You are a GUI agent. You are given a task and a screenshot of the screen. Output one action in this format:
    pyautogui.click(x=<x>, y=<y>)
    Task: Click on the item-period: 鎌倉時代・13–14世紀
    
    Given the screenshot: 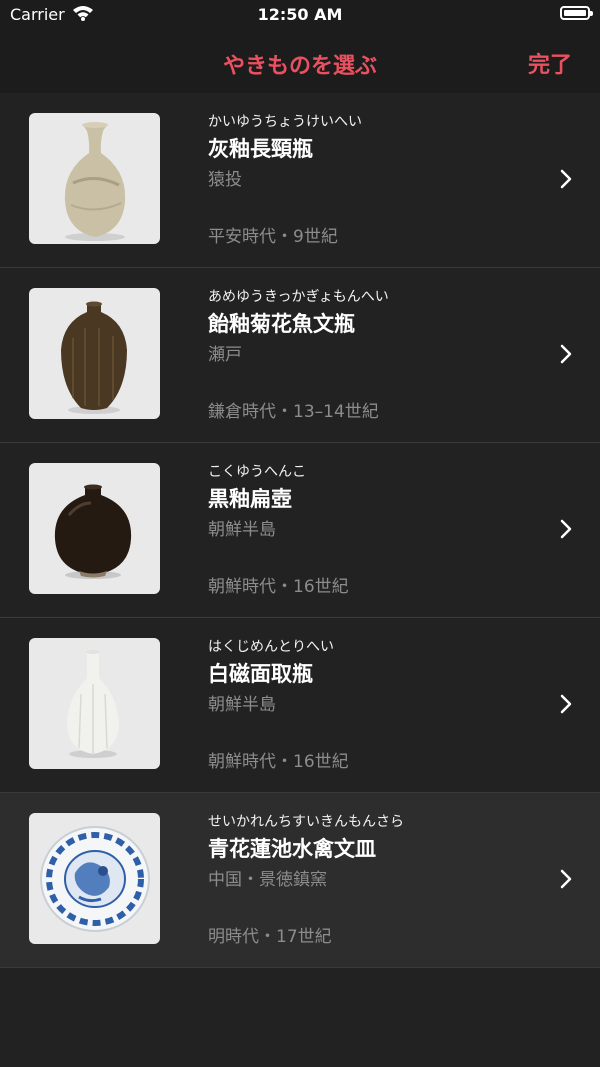 What is the action you would take?
    pyautogui.click(x=293, y=412)
    